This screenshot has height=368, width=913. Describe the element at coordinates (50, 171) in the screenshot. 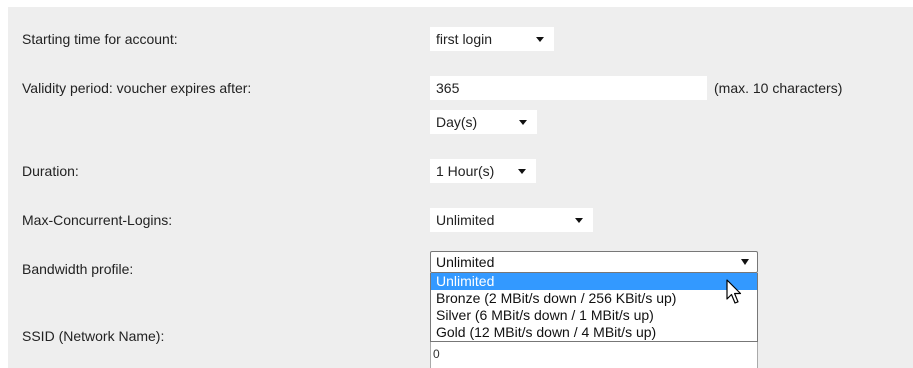

I see `duration-label: Duration:` at that location.